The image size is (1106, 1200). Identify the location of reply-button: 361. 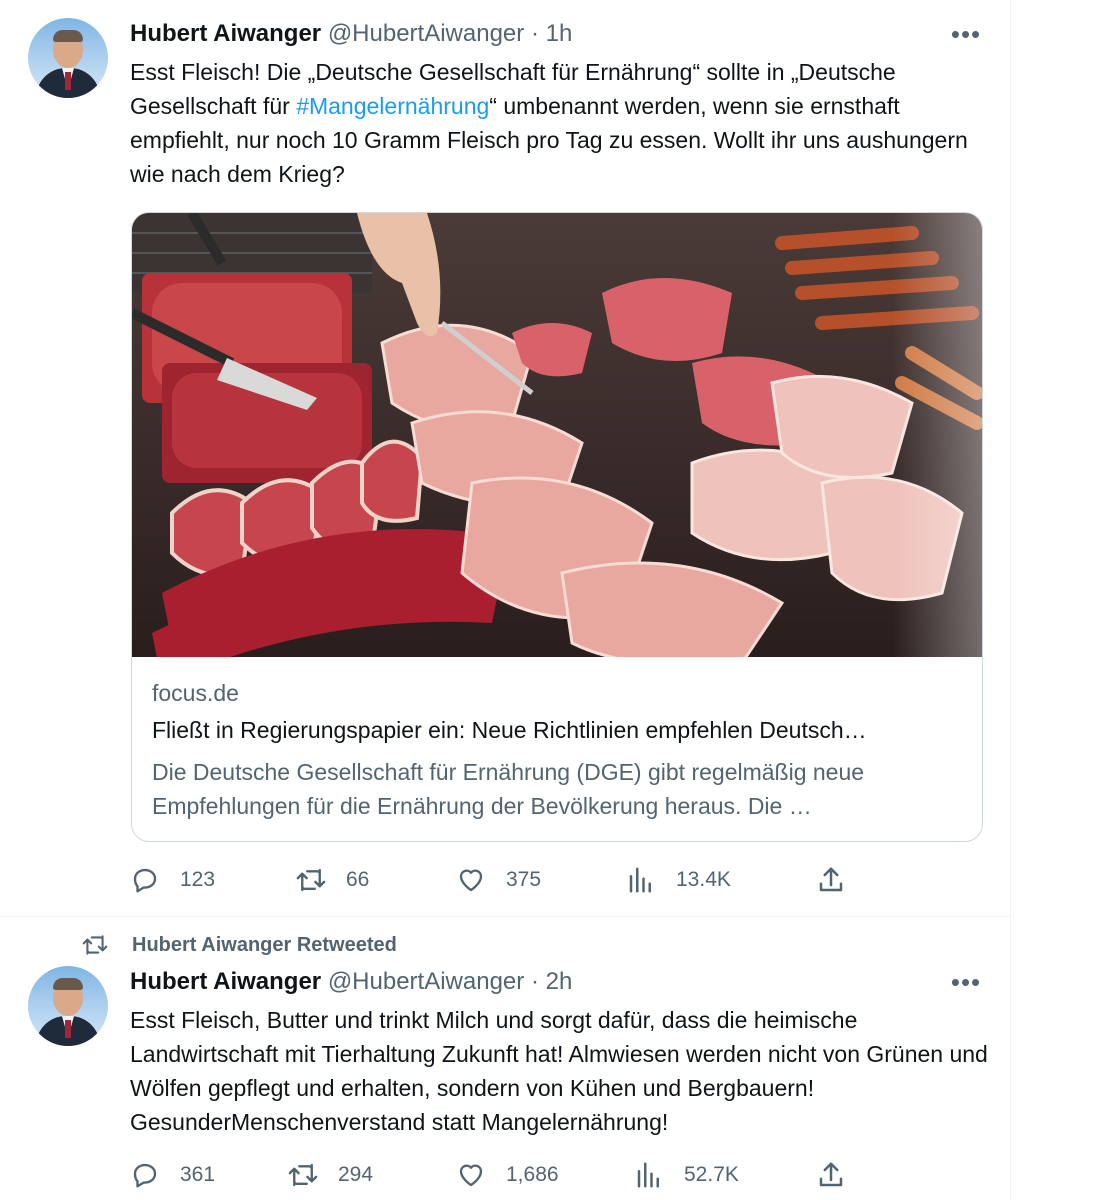
(172, 1175).